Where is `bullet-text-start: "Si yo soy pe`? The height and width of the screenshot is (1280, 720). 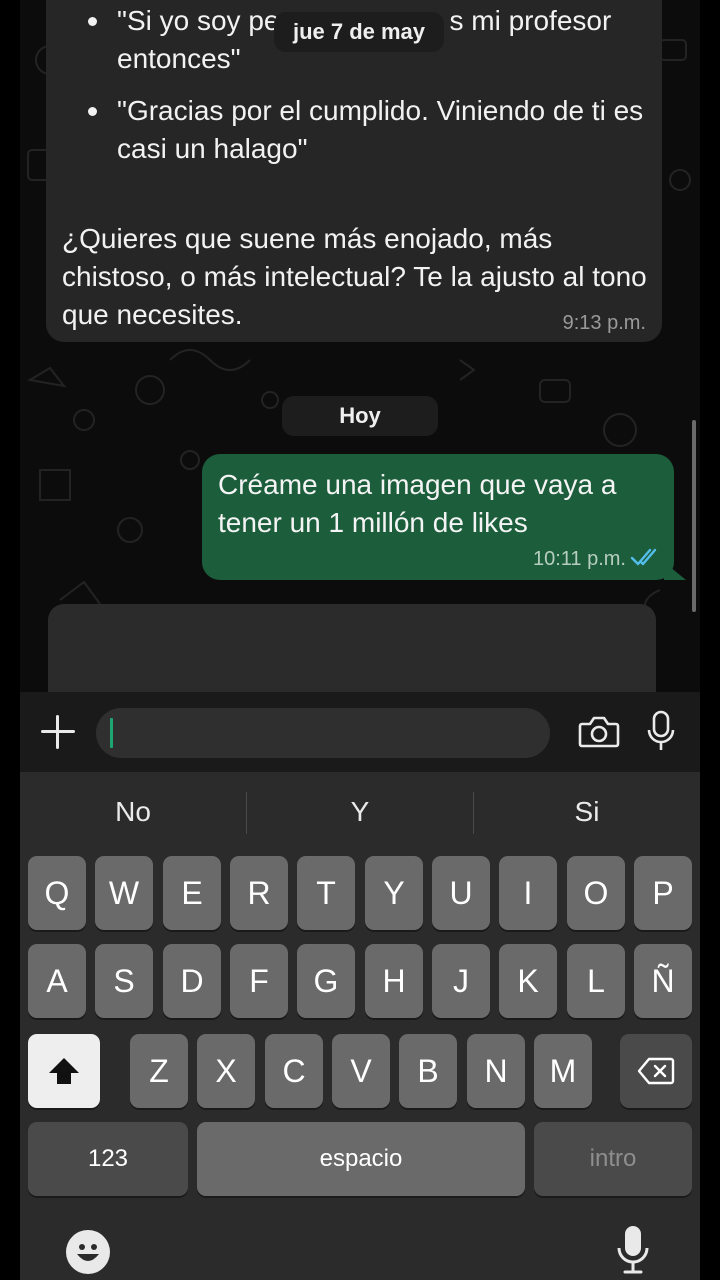
bullet-text-start: "Si yo soy pe is located at coordinates (198, 20).